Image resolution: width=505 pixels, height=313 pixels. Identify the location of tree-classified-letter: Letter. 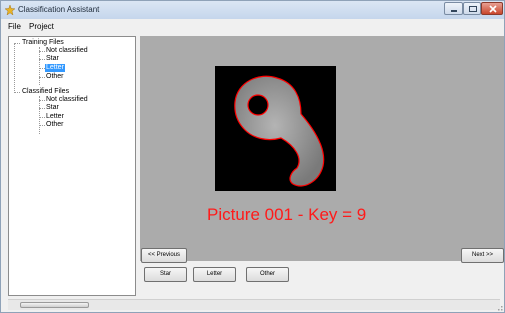
(55, 117).